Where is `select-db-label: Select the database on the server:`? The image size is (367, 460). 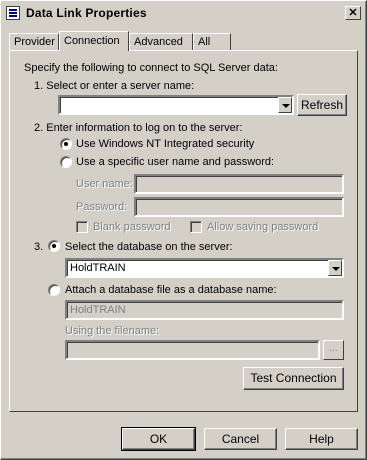 select-db-label: Select the database on the server: is located at coordinates (149, 247).